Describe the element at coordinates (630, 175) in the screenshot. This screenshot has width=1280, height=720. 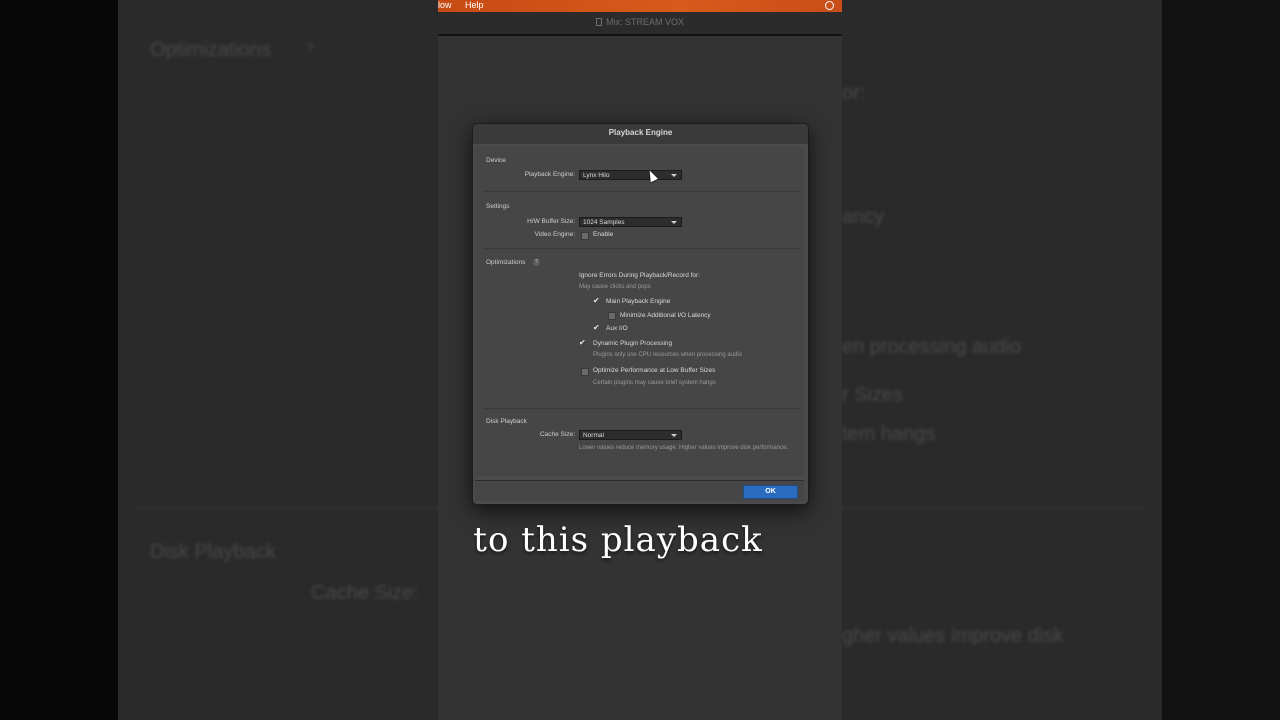
I see `playback-engine-select: Lynx Hilo` at that location.